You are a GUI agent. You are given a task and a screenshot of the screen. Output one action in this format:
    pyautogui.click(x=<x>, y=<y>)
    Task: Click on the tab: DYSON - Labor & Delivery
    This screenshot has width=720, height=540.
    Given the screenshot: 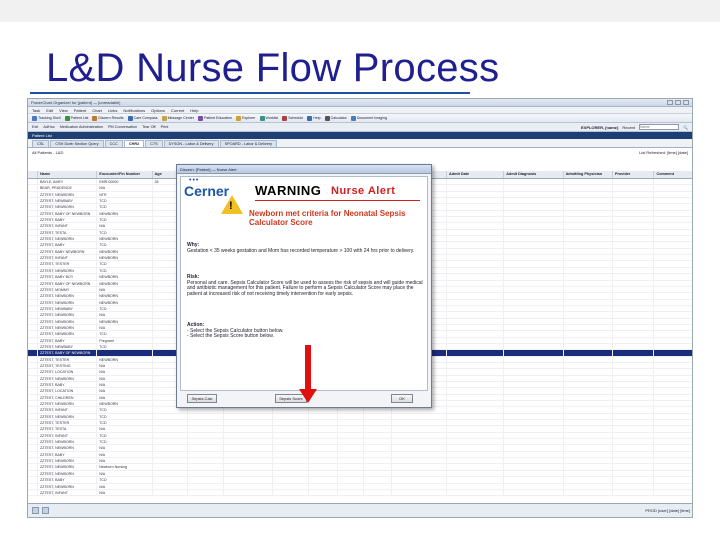 What is the action you would take?
    pyautogui.click(x=191, y=143)
    